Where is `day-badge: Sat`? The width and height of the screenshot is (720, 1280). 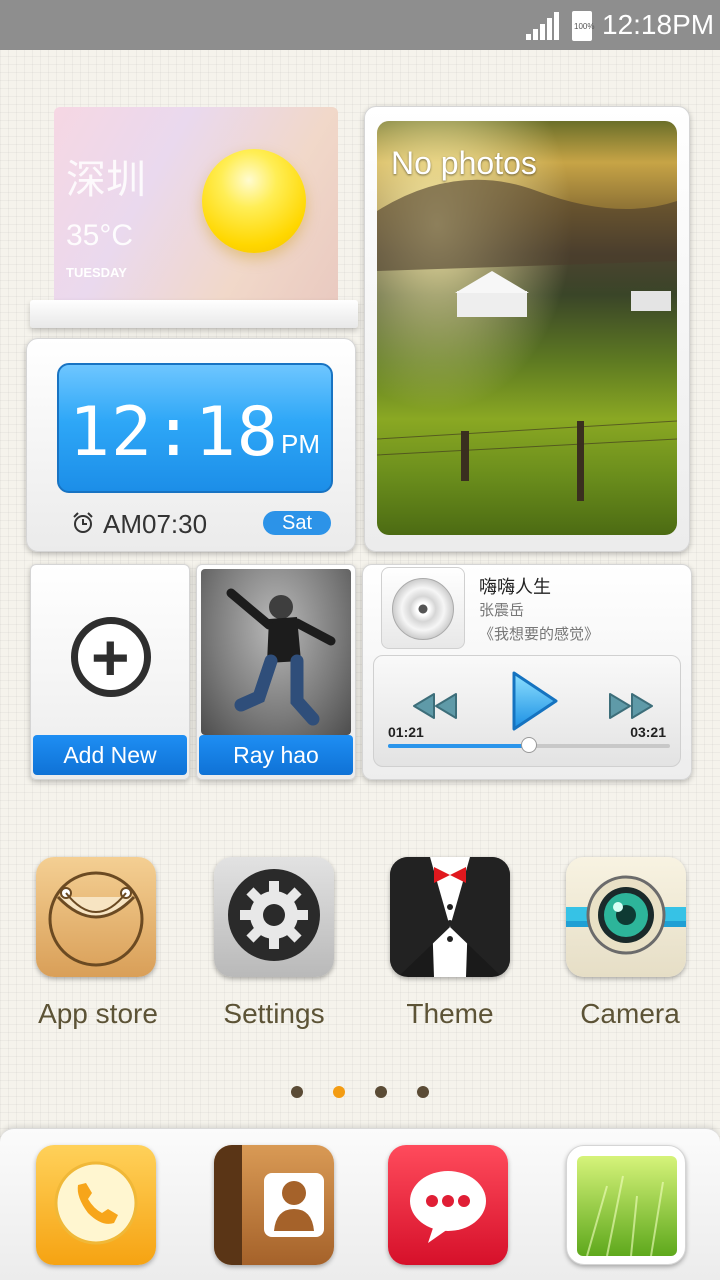
day-badge: Sat is located at coordinates (297, 523).